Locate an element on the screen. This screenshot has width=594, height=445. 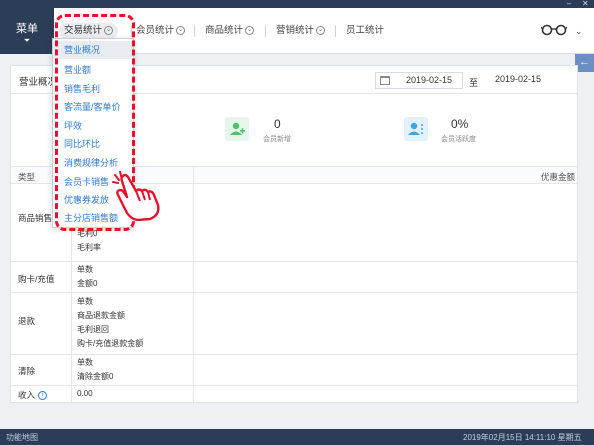
menu-button: 菜单 ⏷ is located at coordinates (27, 31).